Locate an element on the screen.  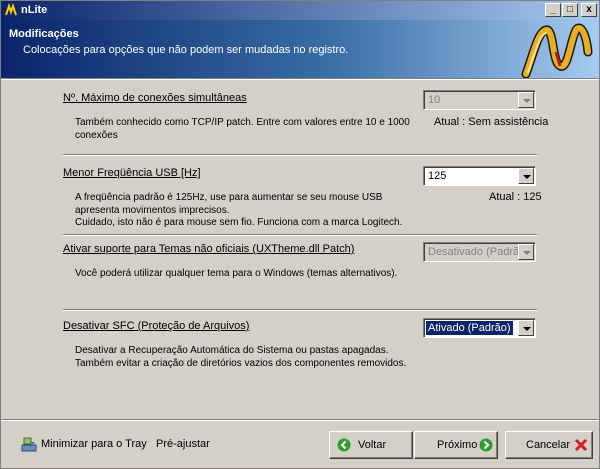
back-button: Voltar is located at coordinates (371, 445).